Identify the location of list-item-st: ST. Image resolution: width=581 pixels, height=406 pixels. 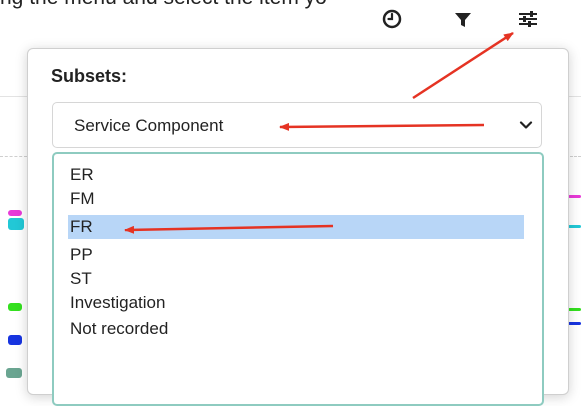
(292, 279).